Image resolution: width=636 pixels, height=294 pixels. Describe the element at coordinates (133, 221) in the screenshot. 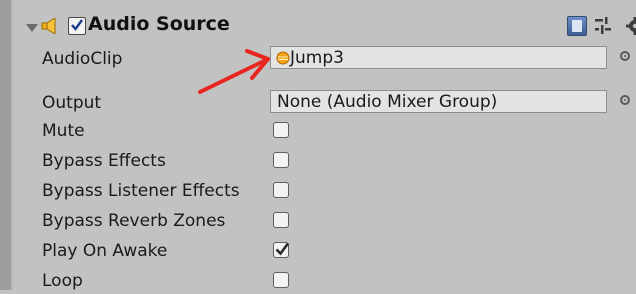

I see `bypass-reverb-zones-label: Bypass Reverb Zones` at that location.